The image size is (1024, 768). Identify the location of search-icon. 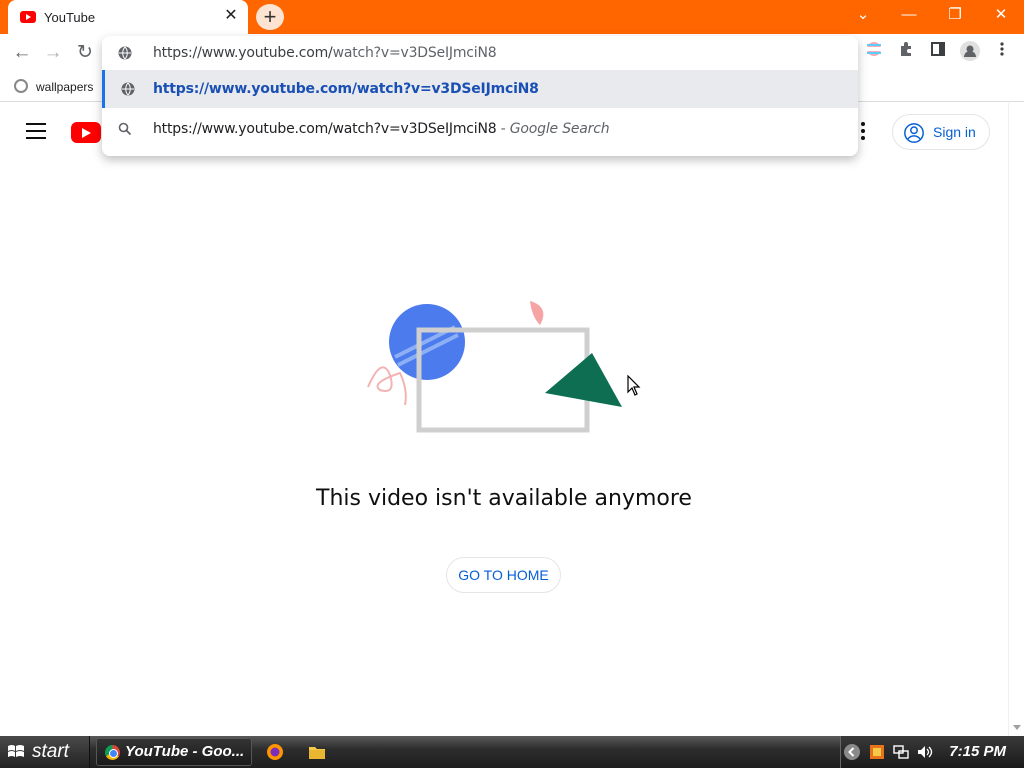
(125, 129).